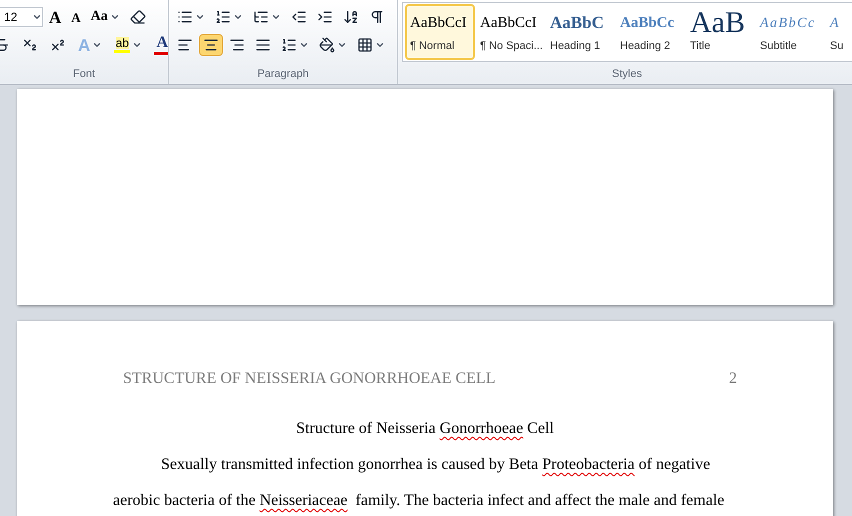  What do you see at coordinates (325, 17) in the screenshot?
I see `increase-indent-icon` at bounding box center [325, 17].